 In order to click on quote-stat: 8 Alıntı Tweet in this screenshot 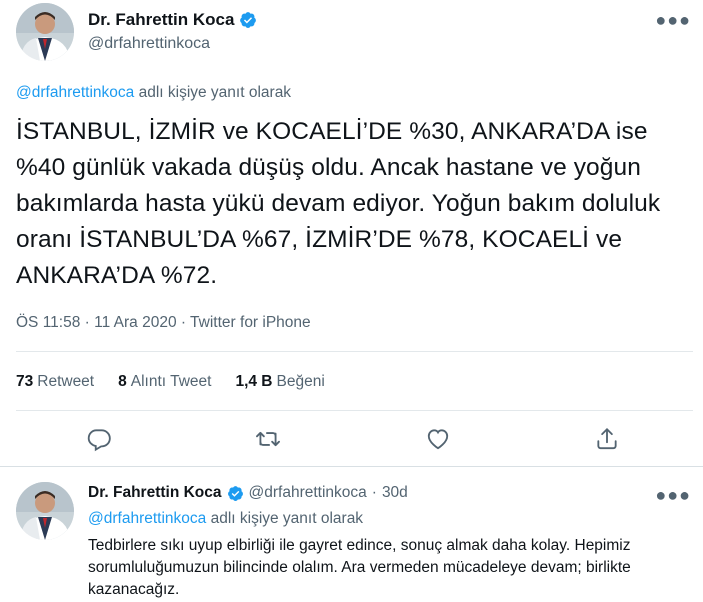, I will do `click(164, 382)`.